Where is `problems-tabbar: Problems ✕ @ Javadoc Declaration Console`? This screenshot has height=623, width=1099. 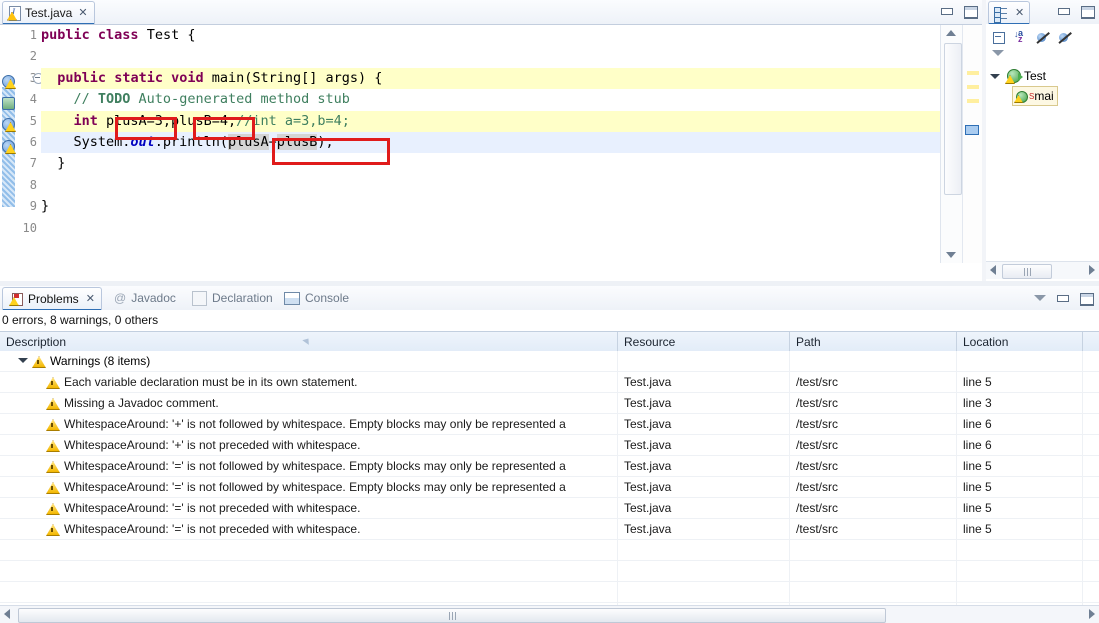
problems-tabbar: Problems ✕ @ Javadoc Declaration Console is located at coordinates (549, 298).